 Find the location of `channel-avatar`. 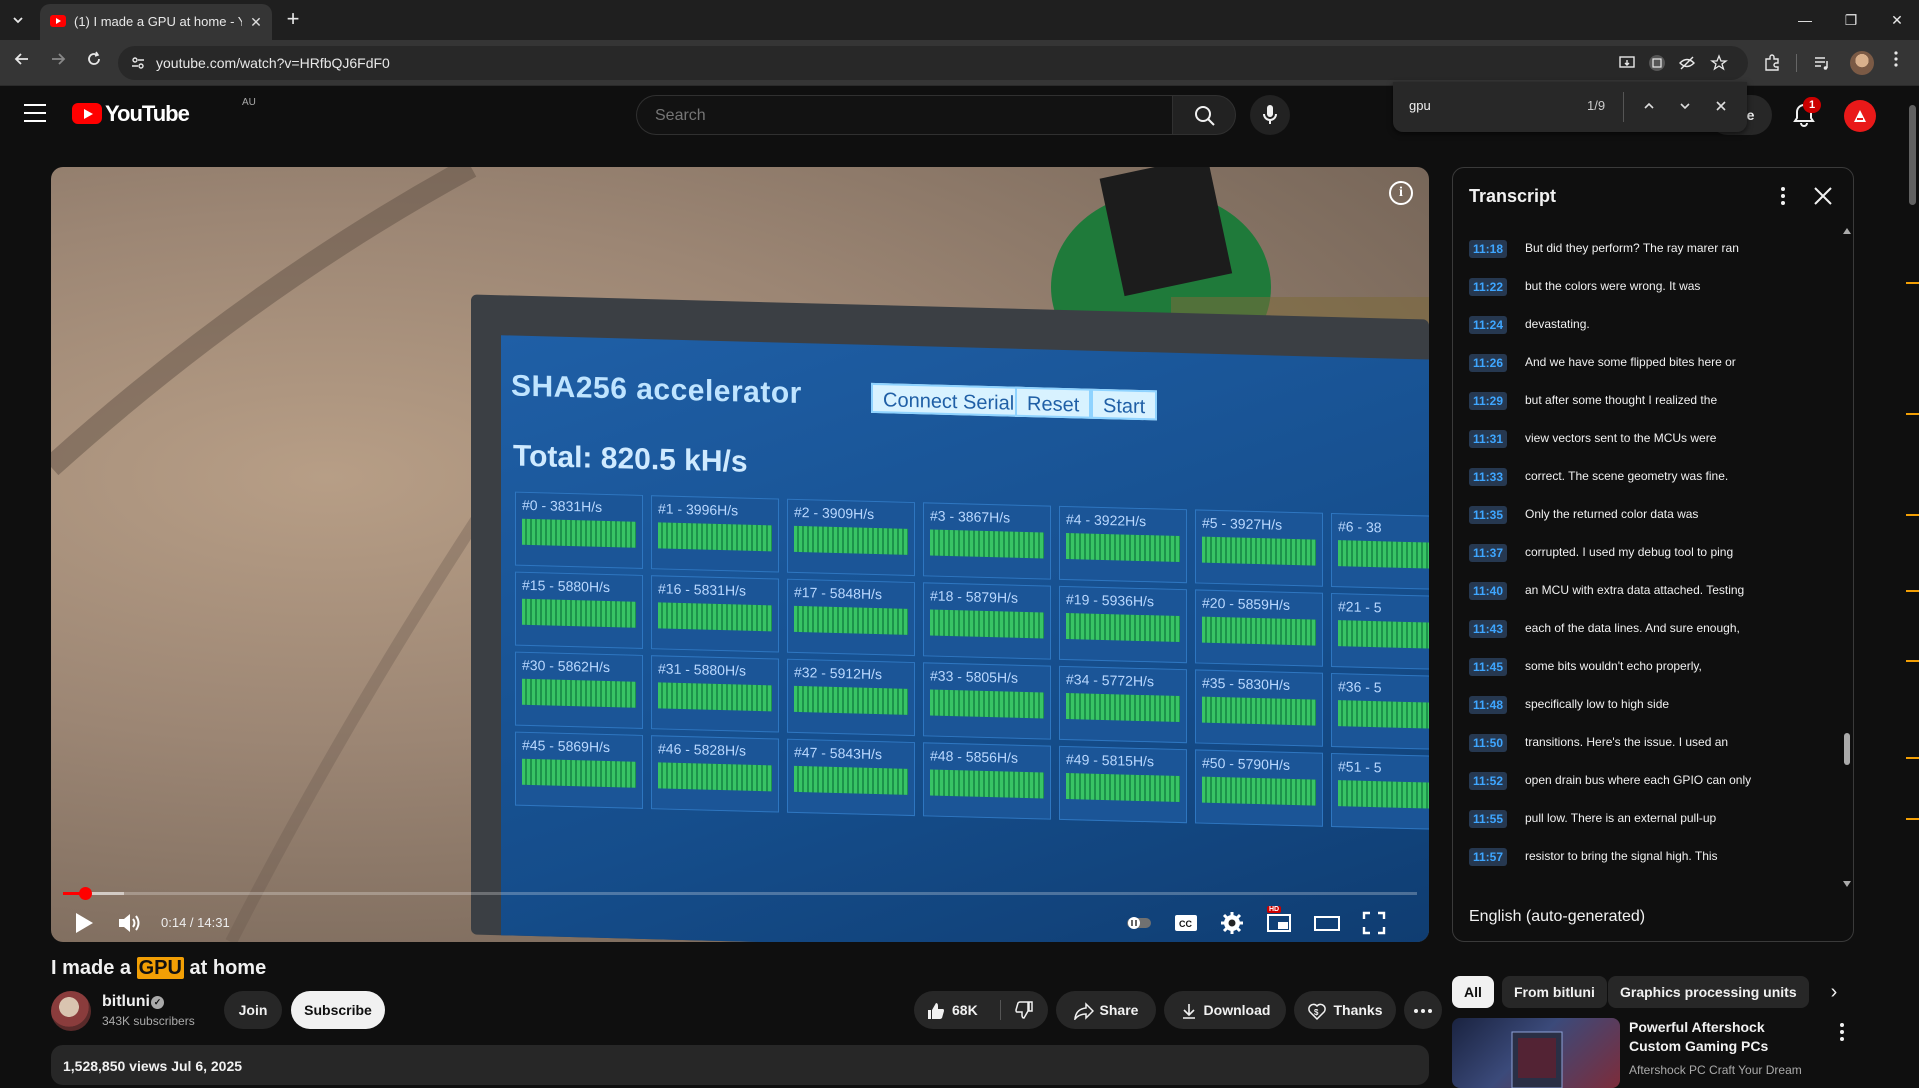

channel-avatar is located at coordinates (71, 1011).